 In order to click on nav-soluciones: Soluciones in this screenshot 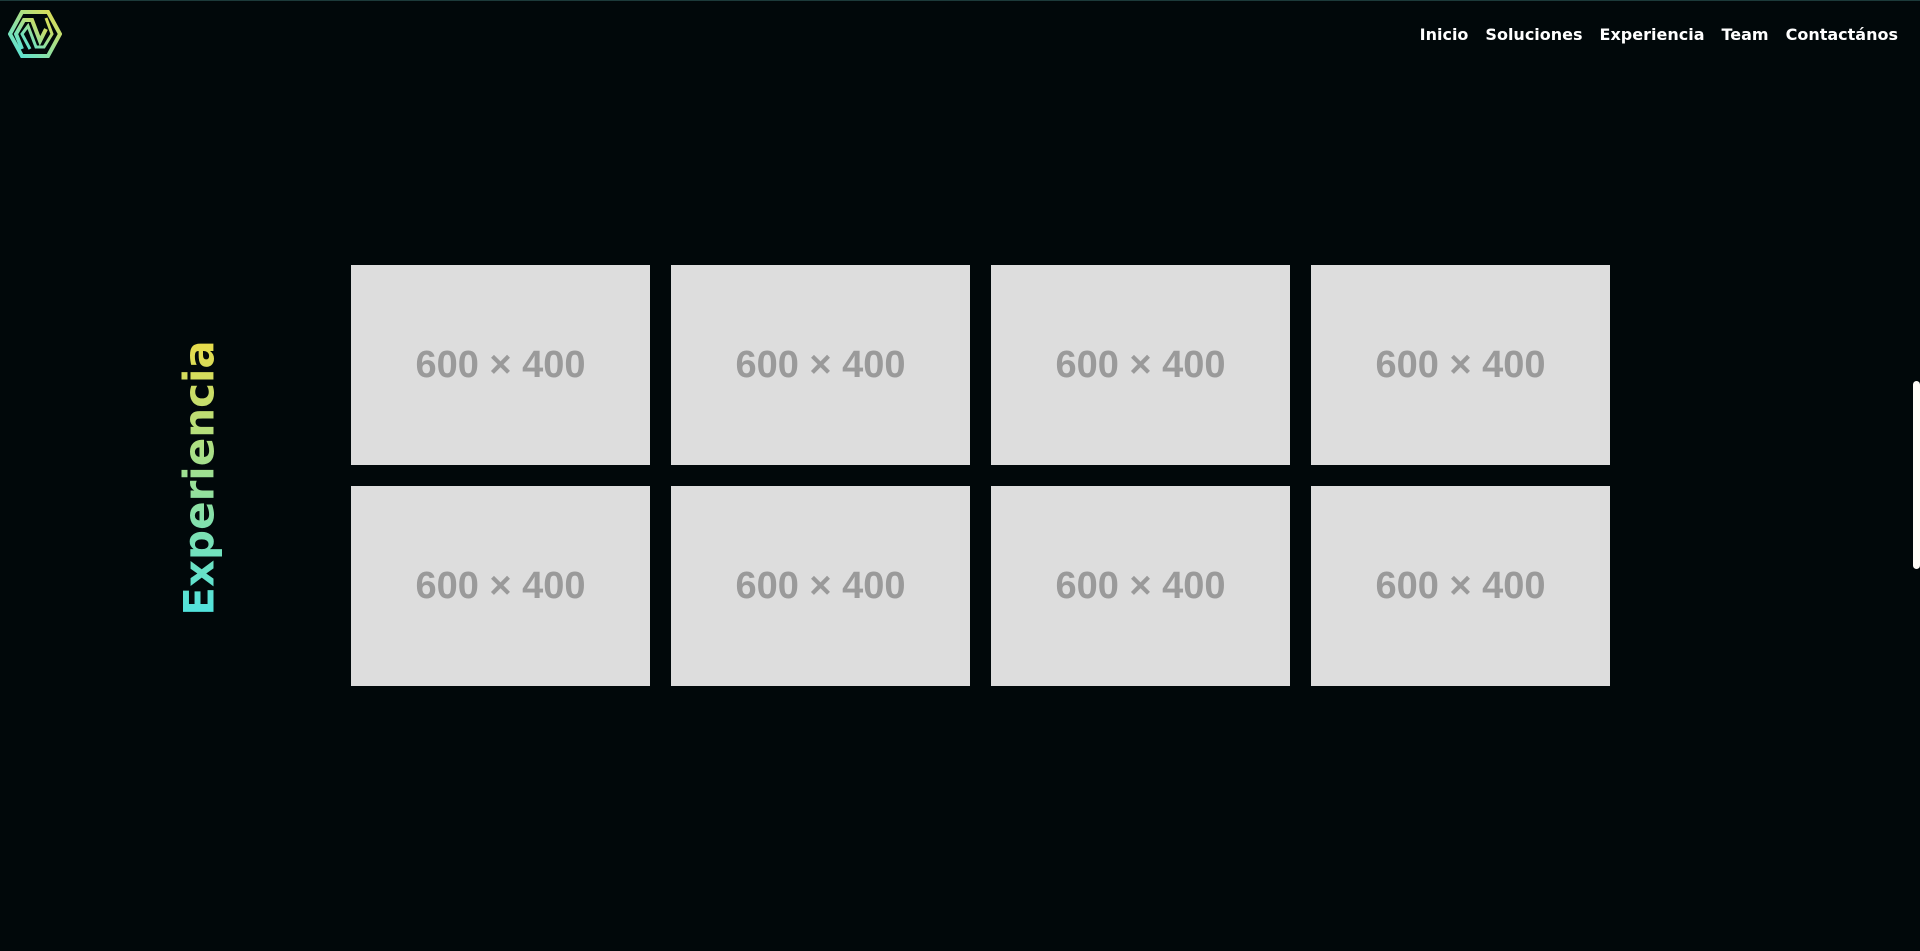, I will do `click(1533, 34)`.